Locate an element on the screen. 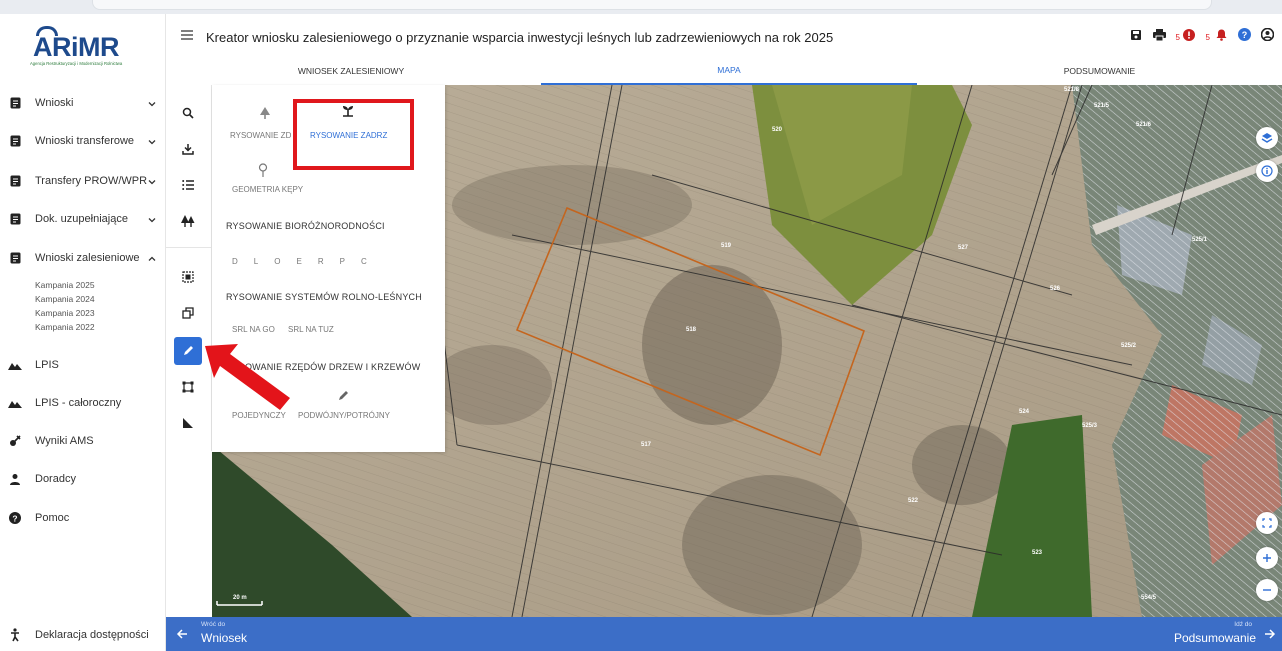  parcel-label: 554/5 is located at coordinates (1149, 598).